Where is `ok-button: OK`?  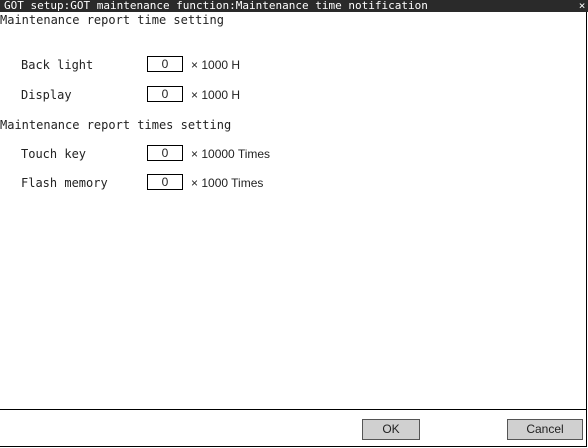 ok-button: OK is located at coordinates (391, 429).